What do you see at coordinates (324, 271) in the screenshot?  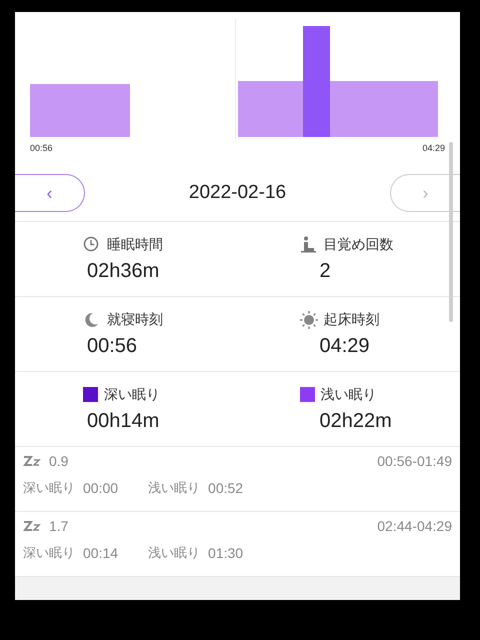 I see `stat-value: 2` at bounding box center [324, 271].